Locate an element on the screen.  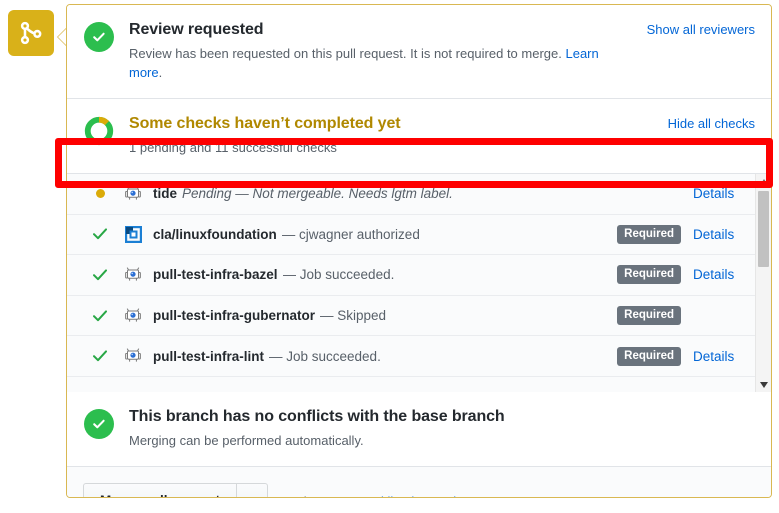
pending-dot-icon is located at coordinates (100, 194).